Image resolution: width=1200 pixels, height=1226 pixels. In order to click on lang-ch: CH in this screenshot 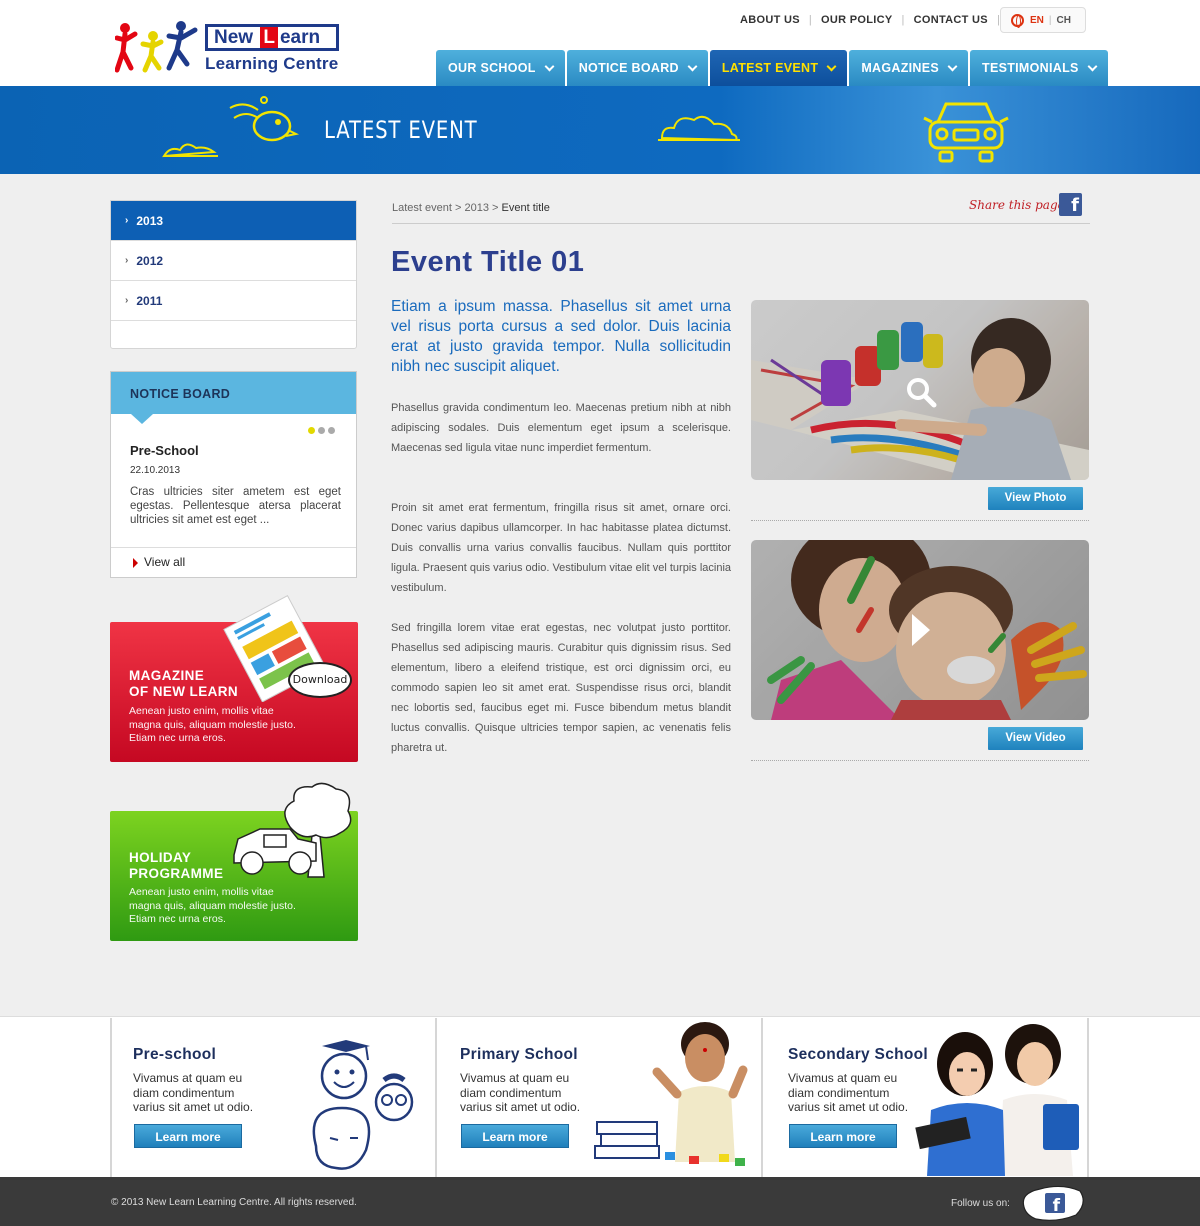, I will do `click(1064, 20)`.